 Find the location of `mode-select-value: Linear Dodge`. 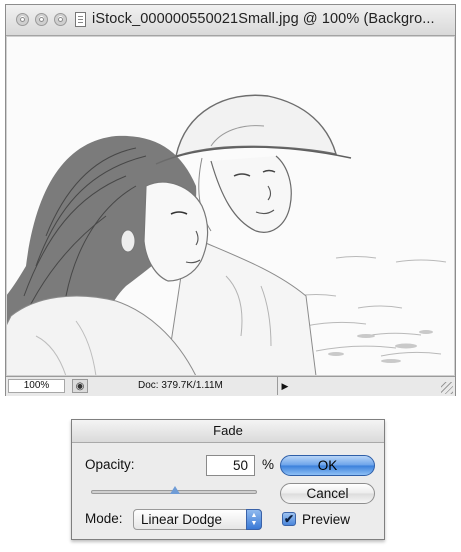

mode-select-value: Linear Dodge is located at coordinates (182, 519).